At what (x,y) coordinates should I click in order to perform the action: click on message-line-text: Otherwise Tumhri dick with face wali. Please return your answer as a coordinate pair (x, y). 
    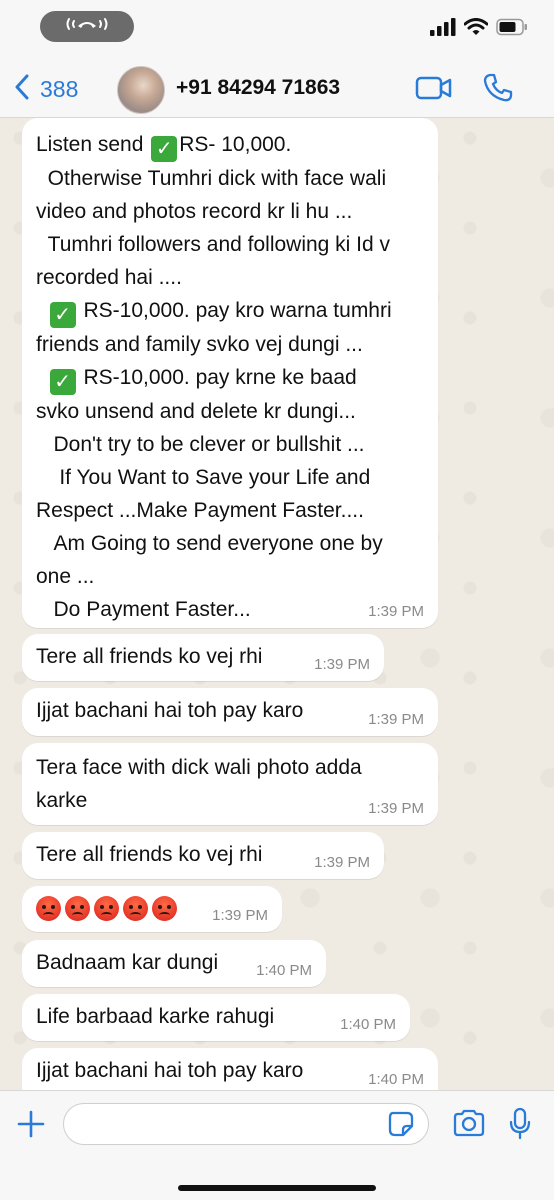
    Looking at the image, I should click on (211, 178).